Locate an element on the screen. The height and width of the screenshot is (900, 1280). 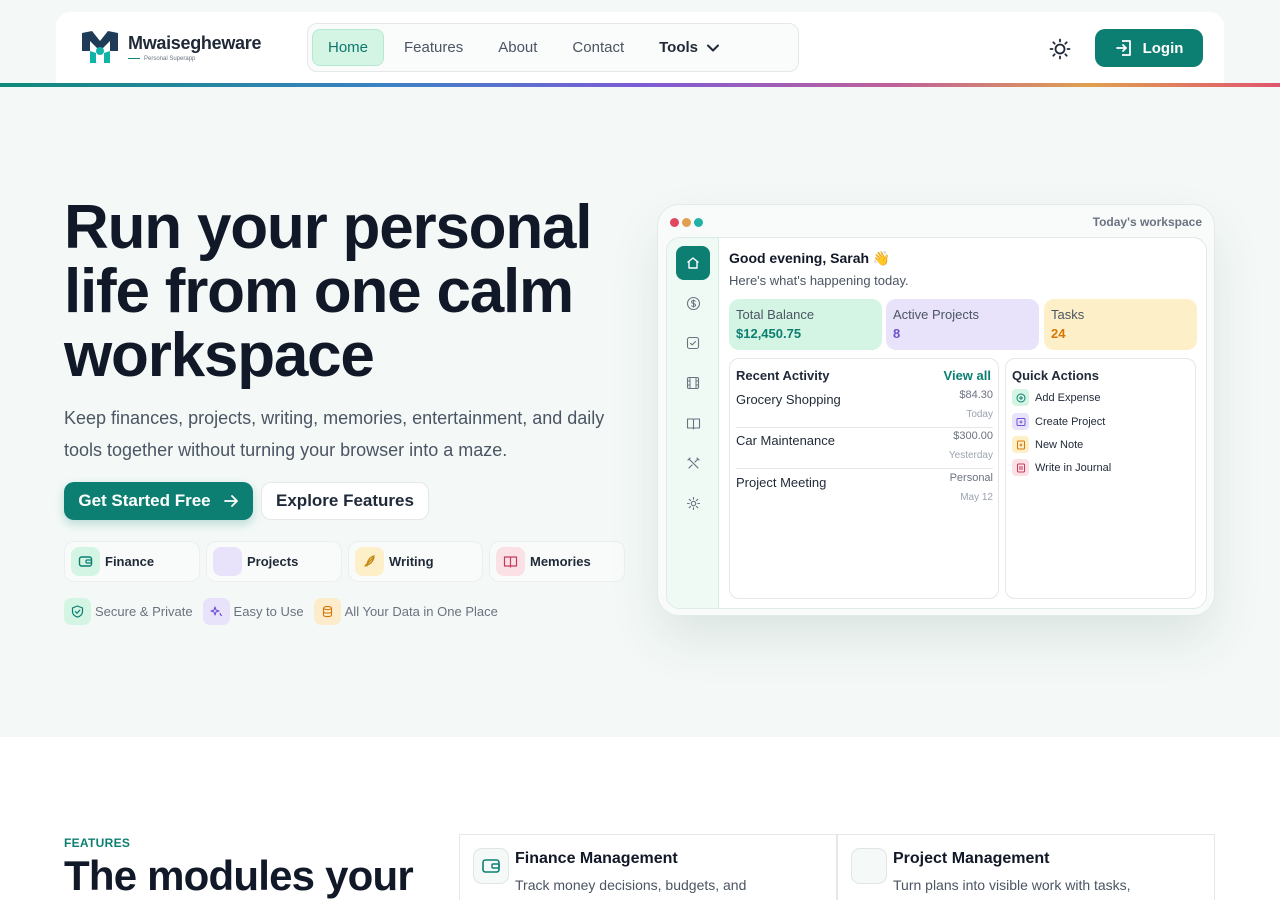
activity-name: Car Maintenance is located at coordinates (785, 440).